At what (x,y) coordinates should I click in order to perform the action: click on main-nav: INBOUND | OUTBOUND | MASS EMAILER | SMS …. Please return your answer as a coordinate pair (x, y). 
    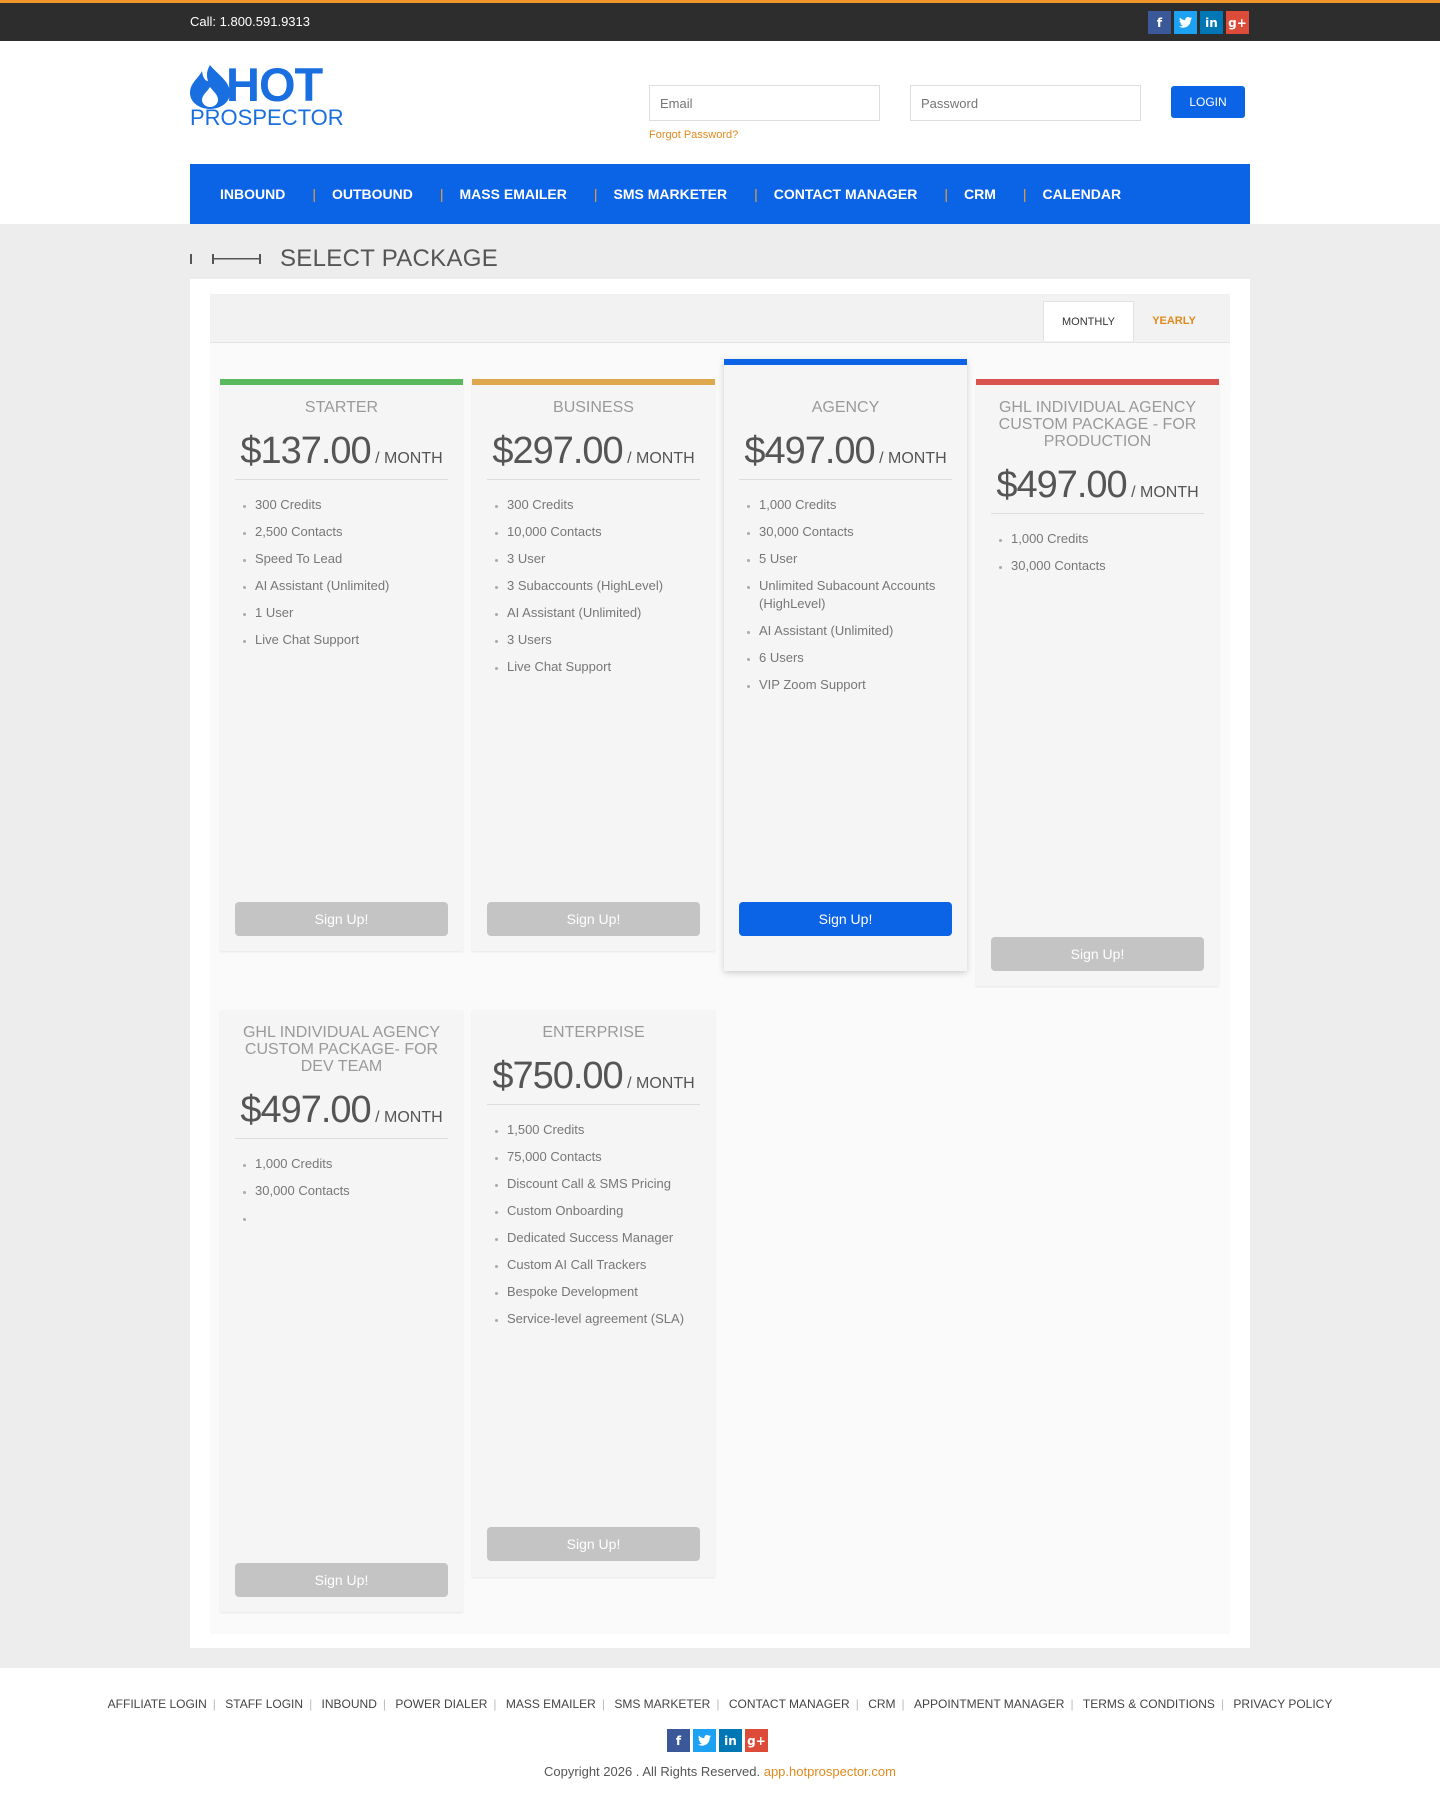
    Looking at the image, I should click on (720, 194).